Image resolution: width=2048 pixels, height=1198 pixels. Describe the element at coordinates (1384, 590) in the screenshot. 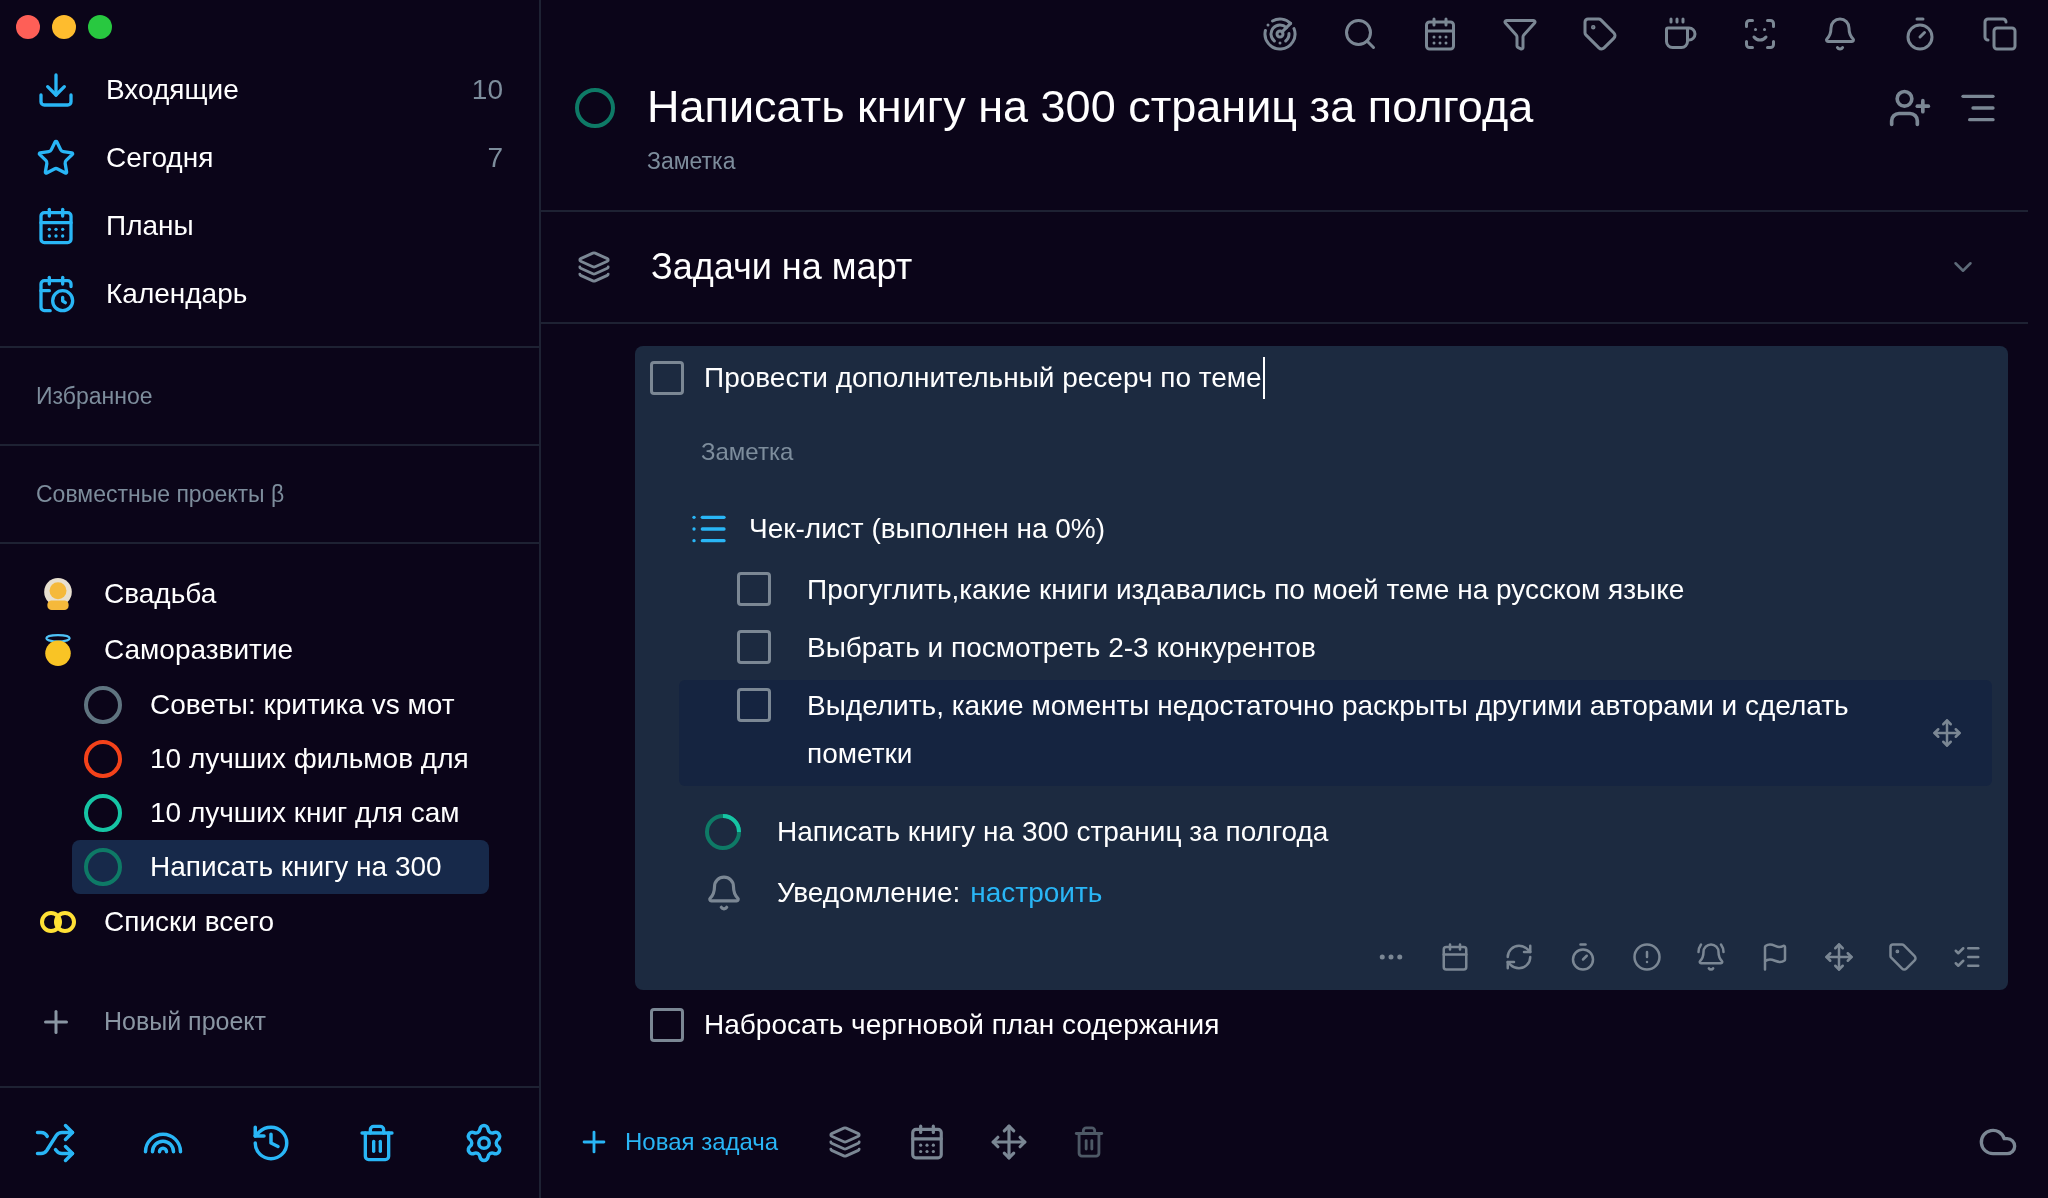

I see `checklist-item-text: Прогуглить,какие книги издавались по моей теме на русском языке` at that location.